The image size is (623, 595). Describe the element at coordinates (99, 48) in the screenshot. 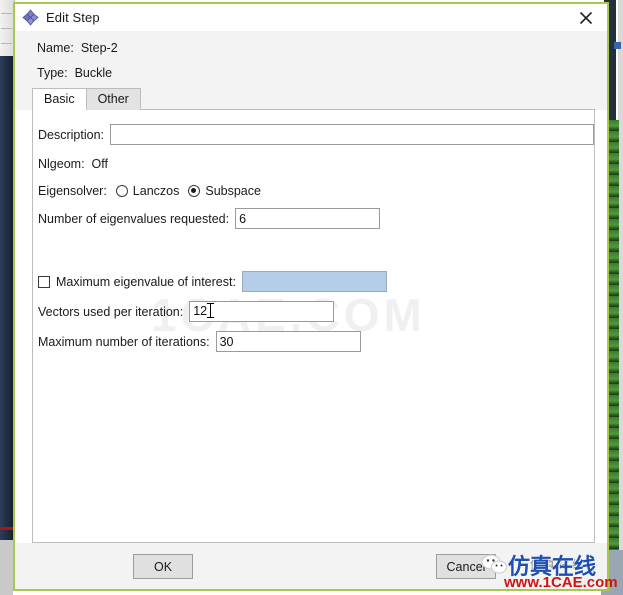

I see `step-name-value: Step-2` at that location.